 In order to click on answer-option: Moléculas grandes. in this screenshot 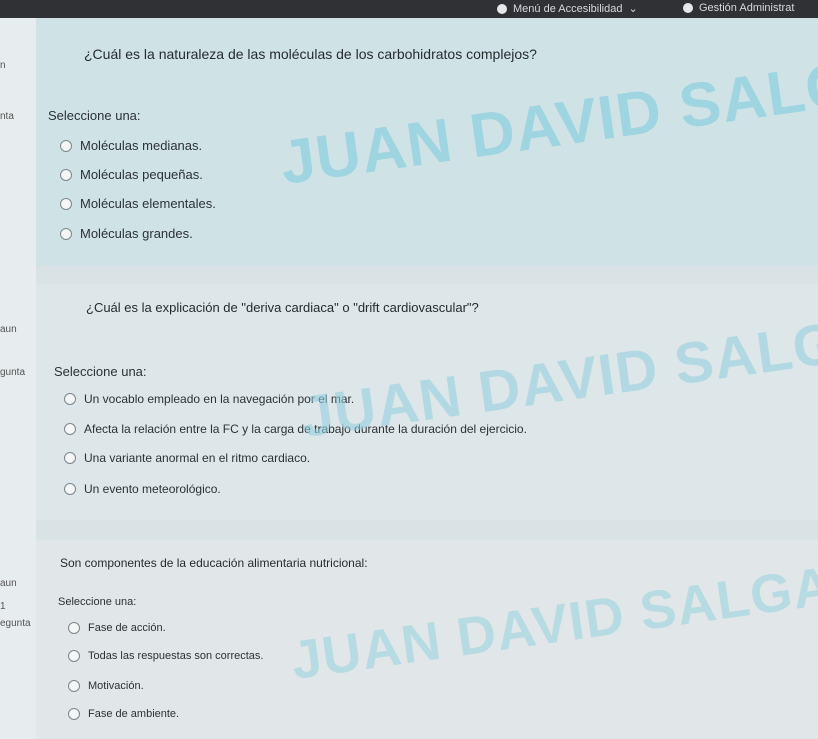, I will do `click(126, 233)`.